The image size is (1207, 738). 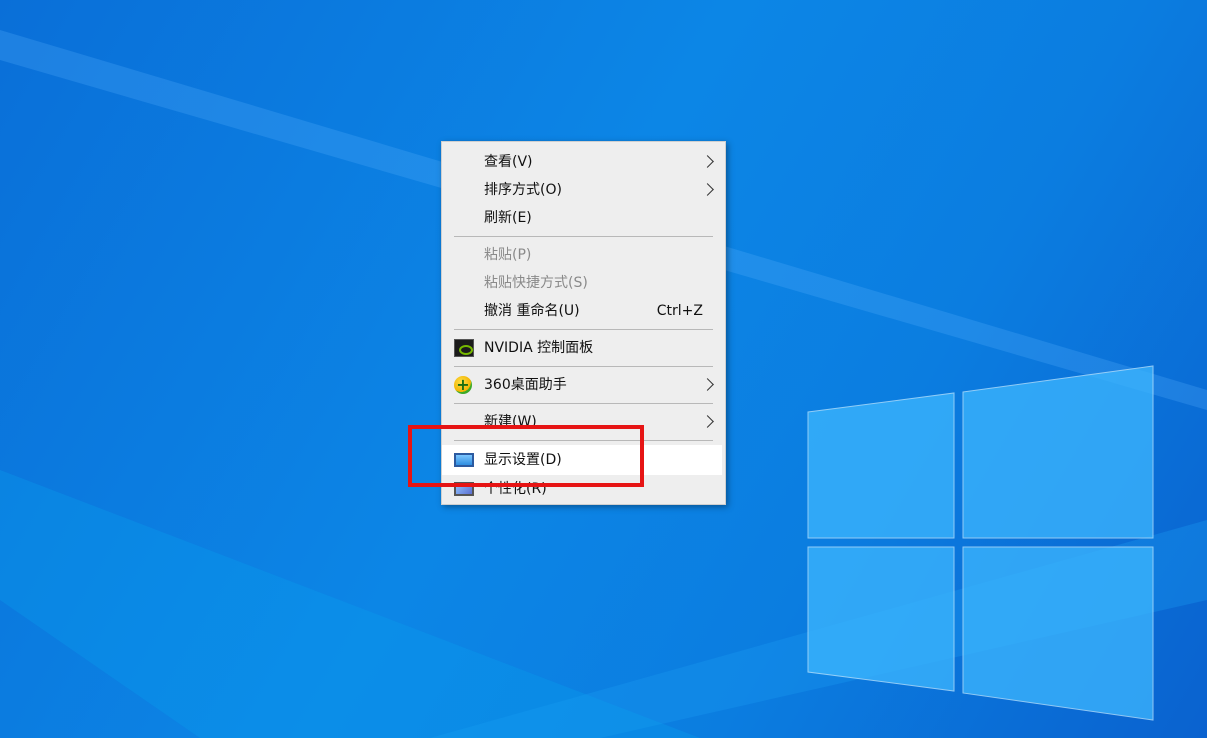 I want to click on menu-item-360-assistant: 360桌面助手, so click(x=583, y=385).